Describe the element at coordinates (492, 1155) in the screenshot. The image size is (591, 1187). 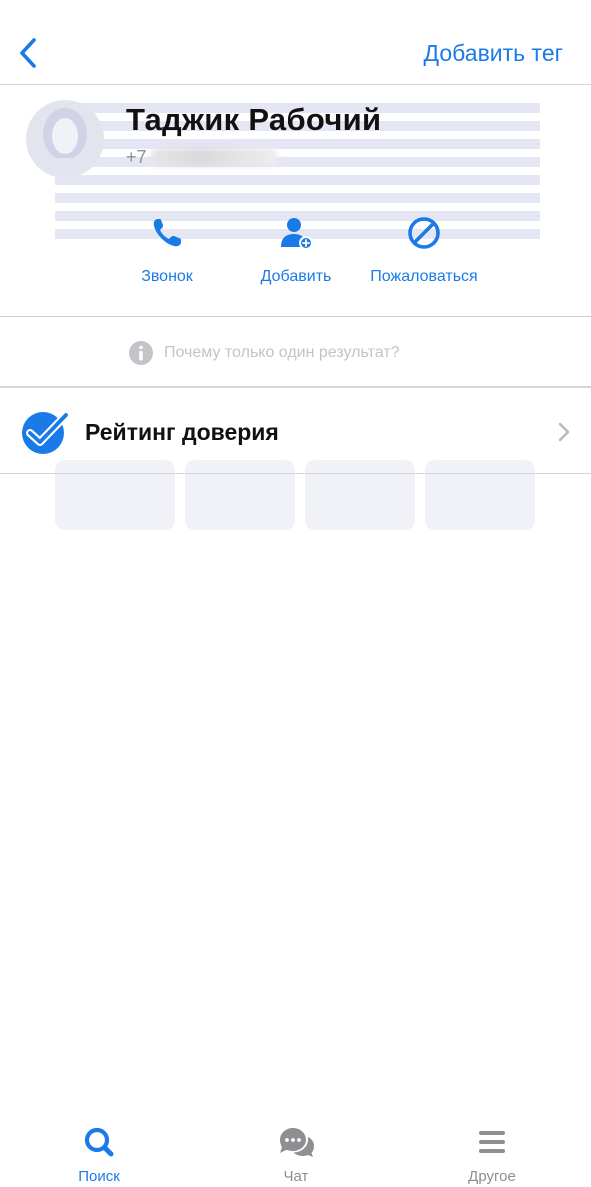
I see `tab-other: Другое` at that location.